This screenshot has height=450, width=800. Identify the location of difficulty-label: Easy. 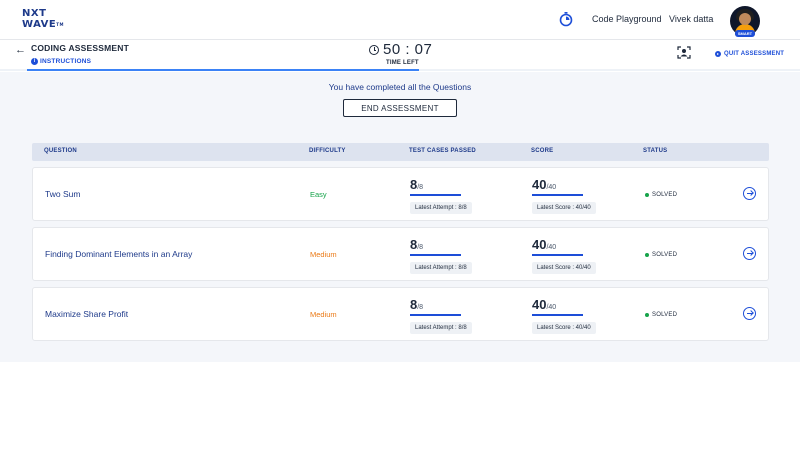
(318, 194).